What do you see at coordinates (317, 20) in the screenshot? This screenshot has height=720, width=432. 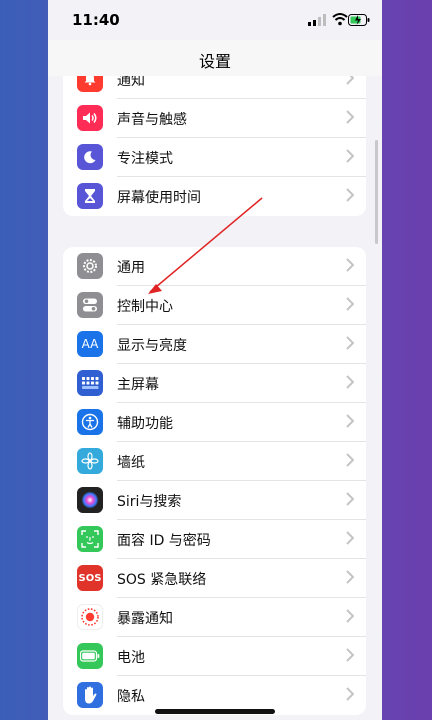 I see `cellular-signal-icon` at bounding box center [317, 20].